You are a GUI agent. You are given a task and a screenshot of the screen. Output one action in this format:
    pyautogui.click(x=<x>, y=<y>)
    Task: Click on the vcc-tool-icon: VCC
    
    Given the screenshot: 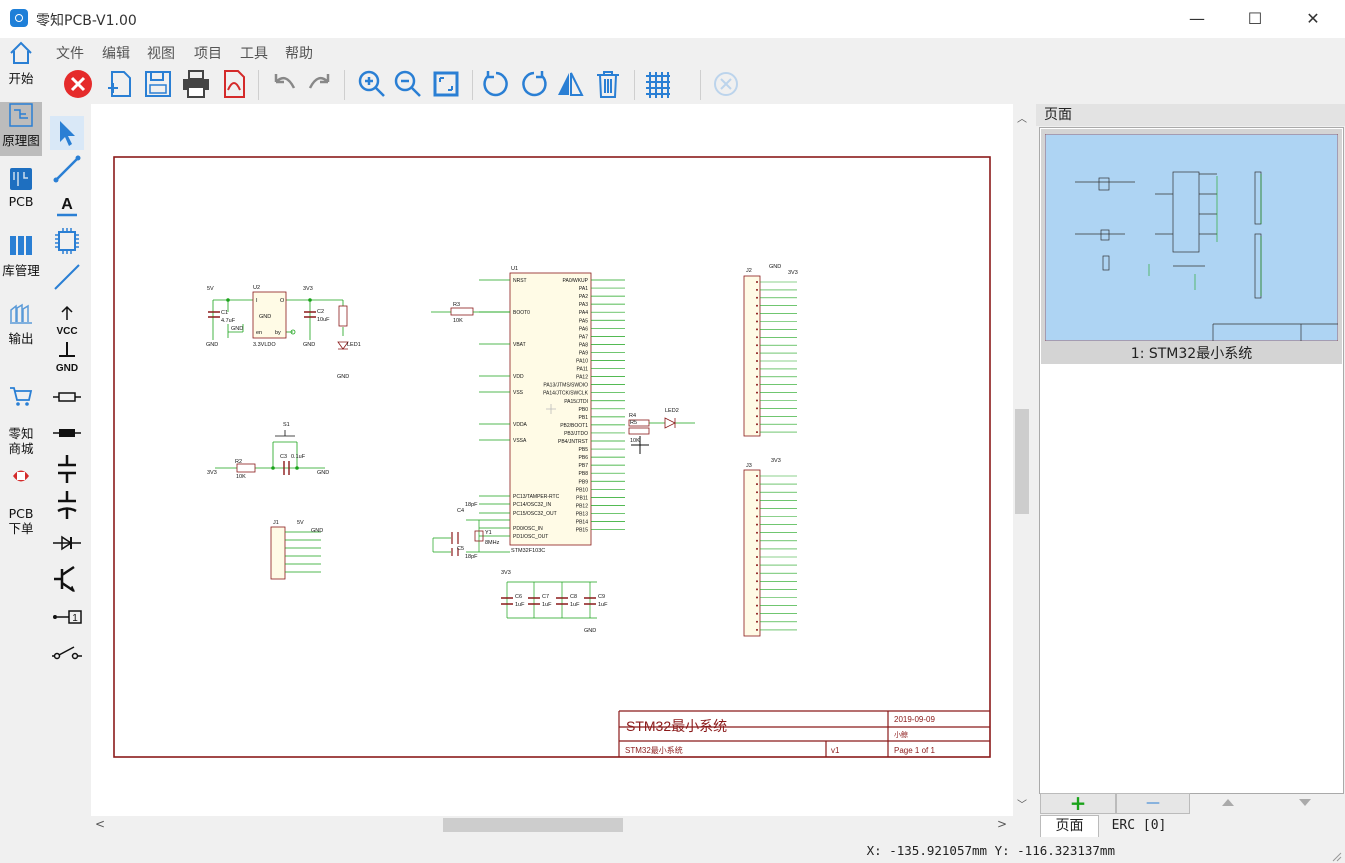 What is the action you would take?
    pyautogui.click(x=67, y=321)
    